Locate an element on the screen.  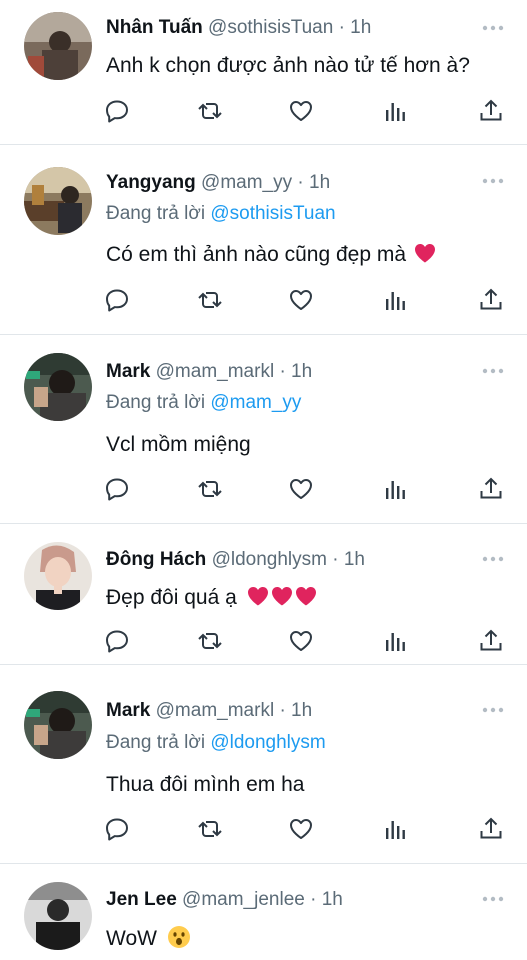
tweet-text: WoW is located at coordinates (148, 938).